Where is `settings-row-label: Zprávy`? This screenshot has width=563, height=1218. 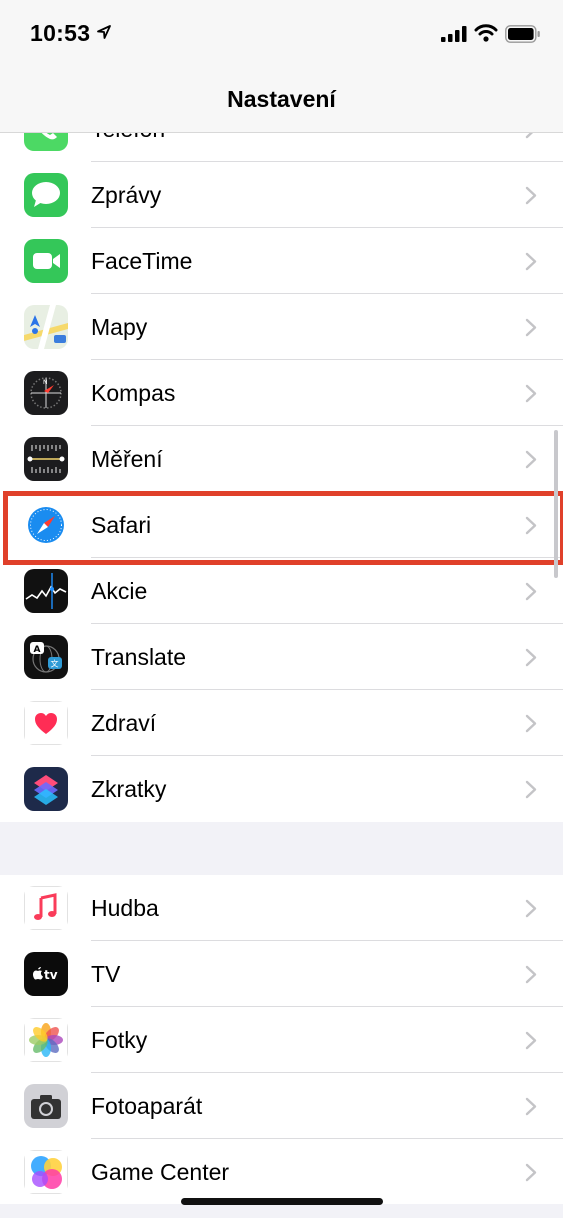 settings-row-label: Zprávy is located at coordinates (126, 195).